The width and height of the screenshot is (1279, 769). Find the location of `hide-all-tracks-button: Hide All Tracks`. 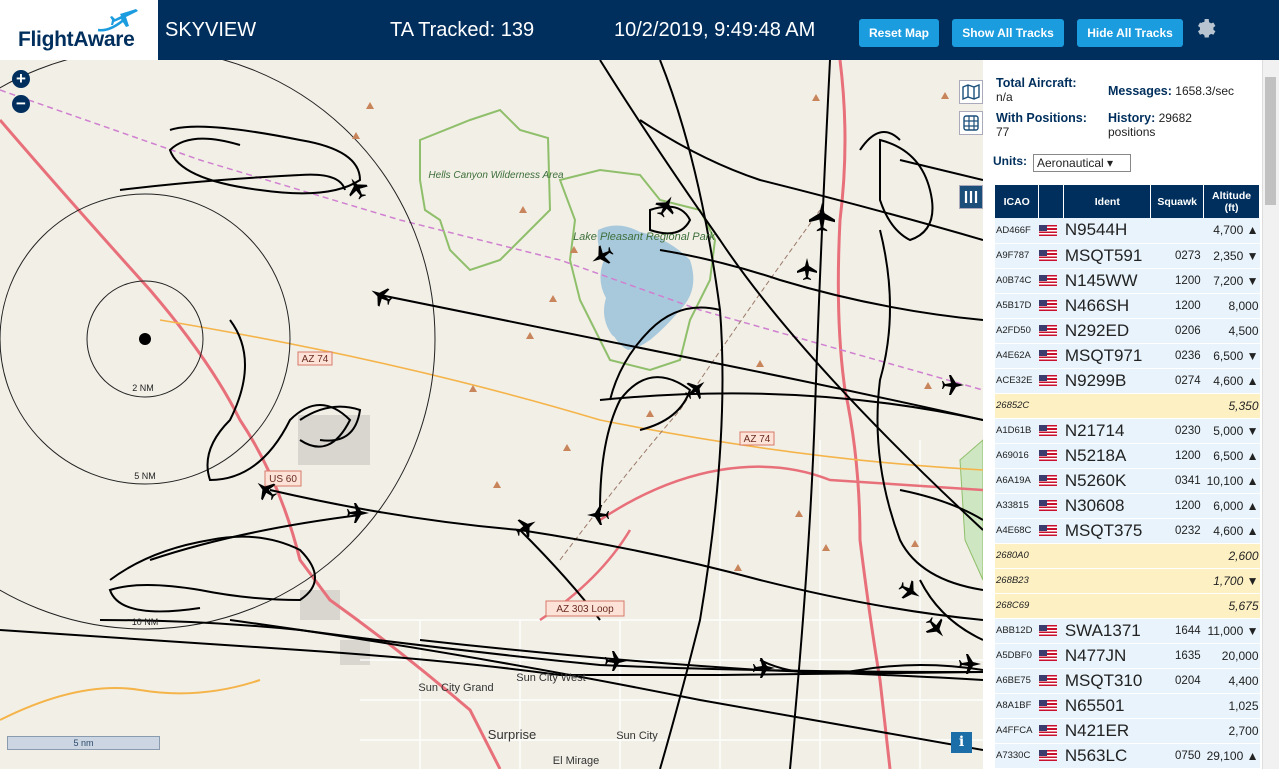

hide-all-tracks-button: Hide All Tracks is located at coordinates (1130, 33).